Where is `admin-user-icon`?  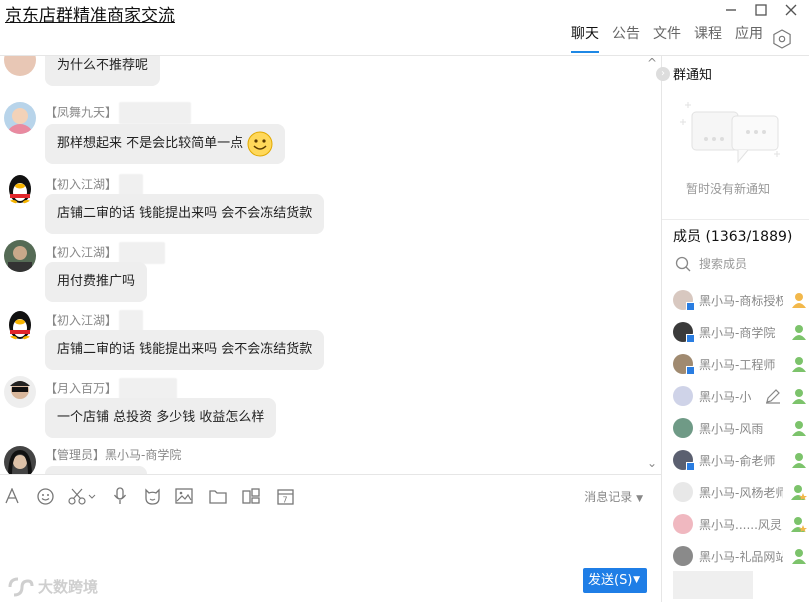 admin-user-icon is located at coordinates (799, 300).